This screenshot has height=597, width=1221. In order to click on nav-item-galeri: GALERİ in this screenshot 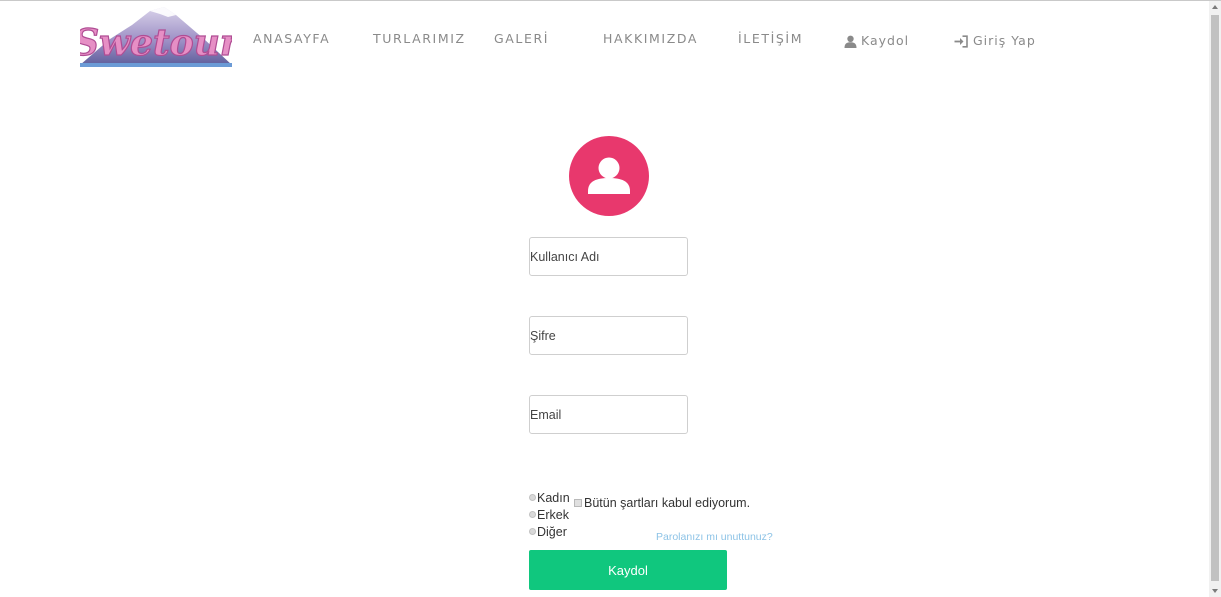, I will do `click(521, 39)`.